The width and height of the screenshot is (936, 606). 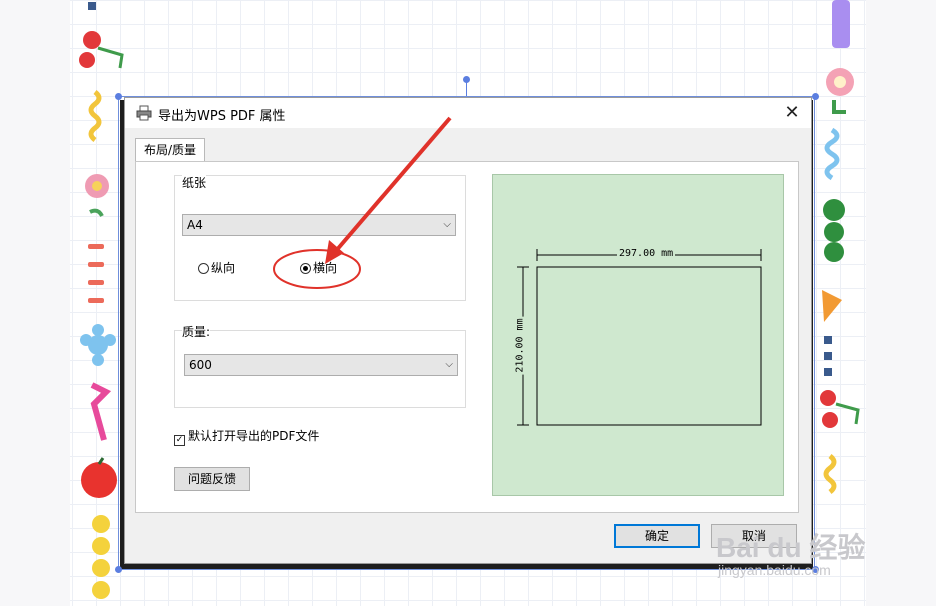 What do you see at coordinates (466, 89) in the screenshot?
I see `rotation-handle-line` at bounding box center [466, 89].